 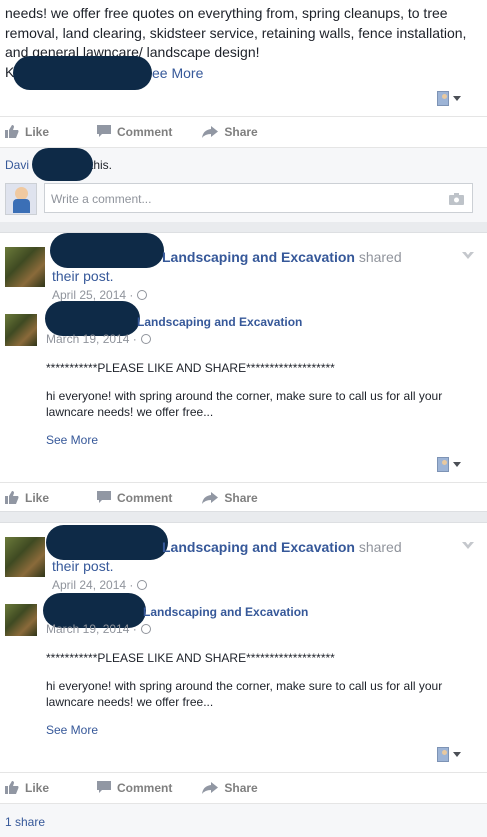 What do you see at coordinates (17, 165) in the screenshot?
I see `liker-name: Davi` at bounding box center [17, 165].